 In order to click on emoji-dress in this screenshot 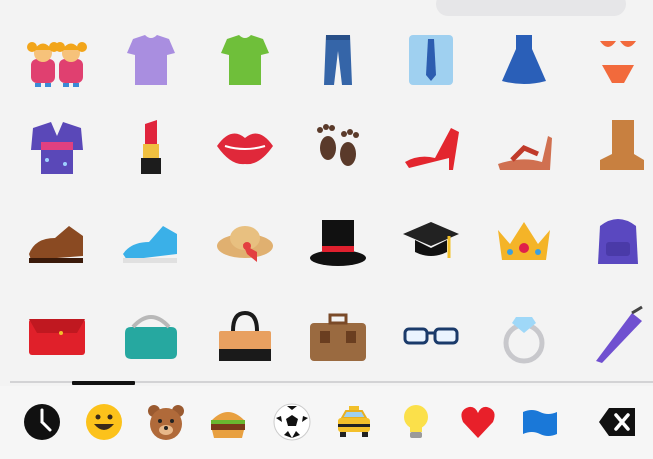, I will do `click(524, 57)`.